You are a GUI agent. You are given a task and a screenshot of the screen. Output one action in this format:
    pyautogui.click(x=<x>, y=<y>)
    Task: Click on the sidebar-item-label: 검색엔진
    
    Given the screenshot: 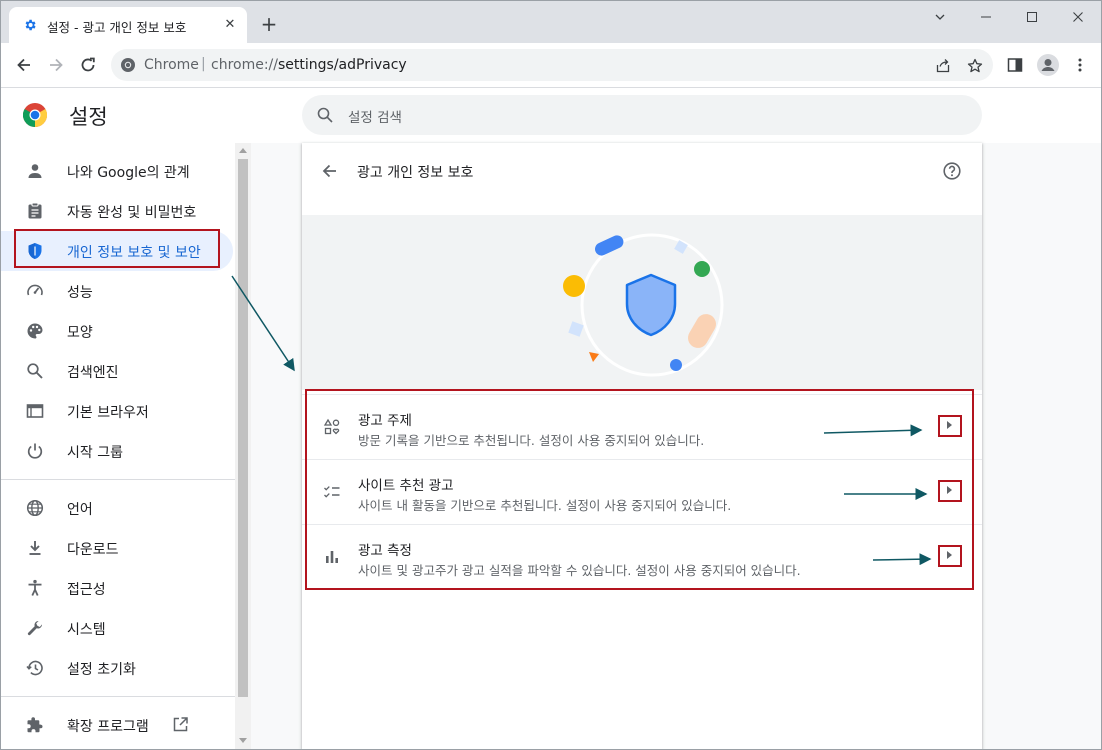 What is the action you would take?
    pyautogui.click(x=93, y=373)
    